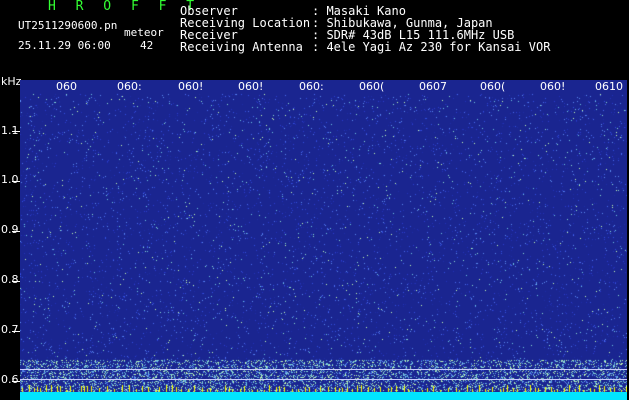  Describe the element at coordinates (10, 229) in the screenshot. I see `y-tick-label: 0.9` at that location.